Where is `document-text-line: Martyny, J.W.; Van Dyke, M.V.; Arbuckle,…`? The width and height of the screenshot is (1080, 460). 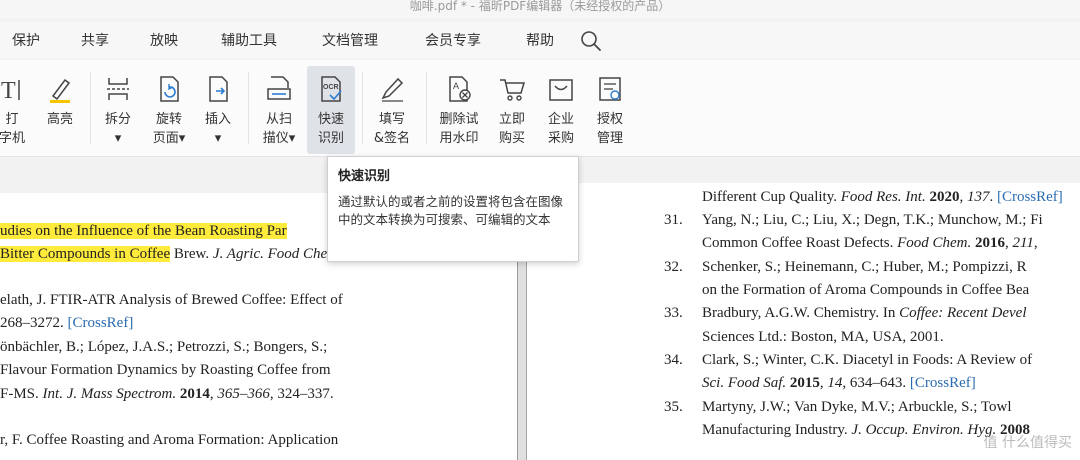 document-text-line: Martyny, J.W.; Van Dyke, M.V.; Arbuckle,… is located at coordinates (857, 407).